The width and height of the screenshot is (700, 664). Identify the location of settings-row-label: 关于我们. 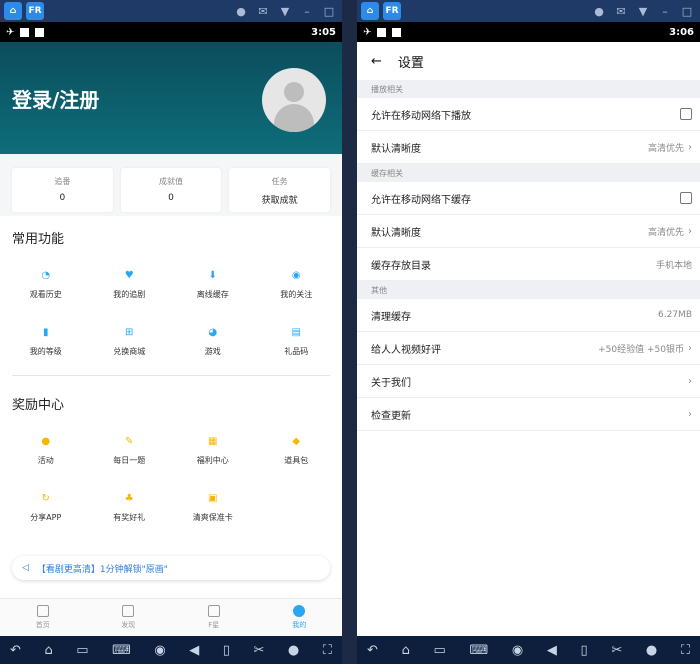
(391, 383).